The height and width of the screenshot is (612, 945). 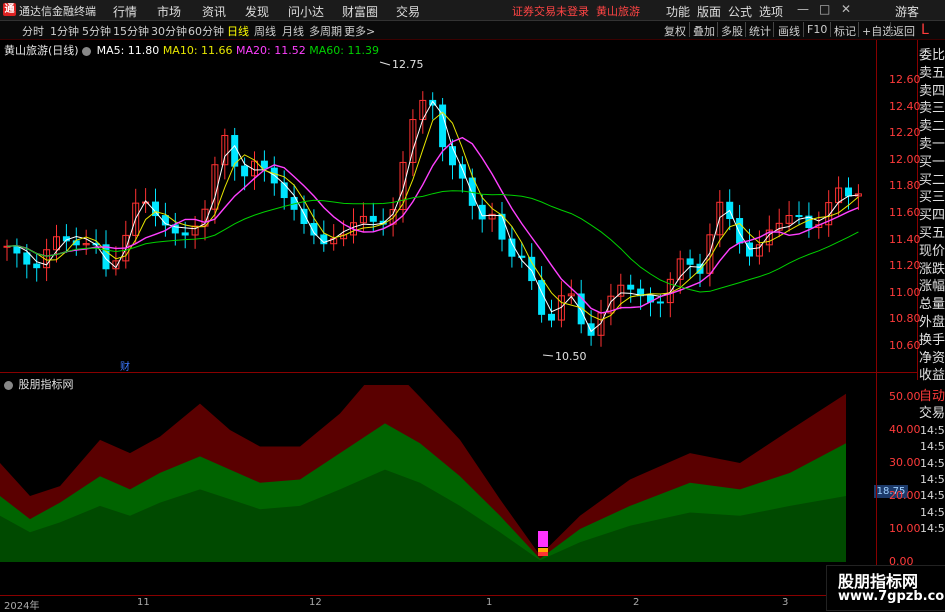 I want to click on sidebar-item: 买三, so click(x=932, y=195).